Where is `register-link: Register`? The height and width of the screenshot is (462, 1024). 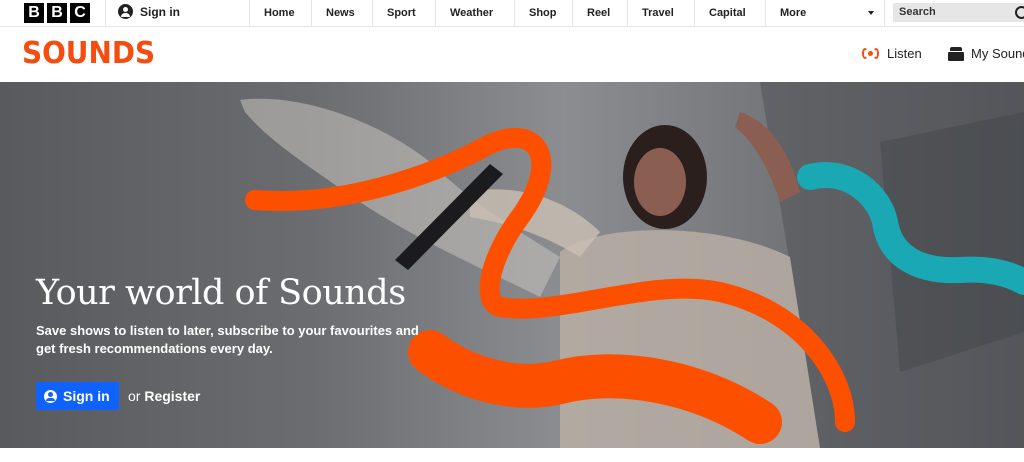
register-link: Register is located at coordinates (172, 396).